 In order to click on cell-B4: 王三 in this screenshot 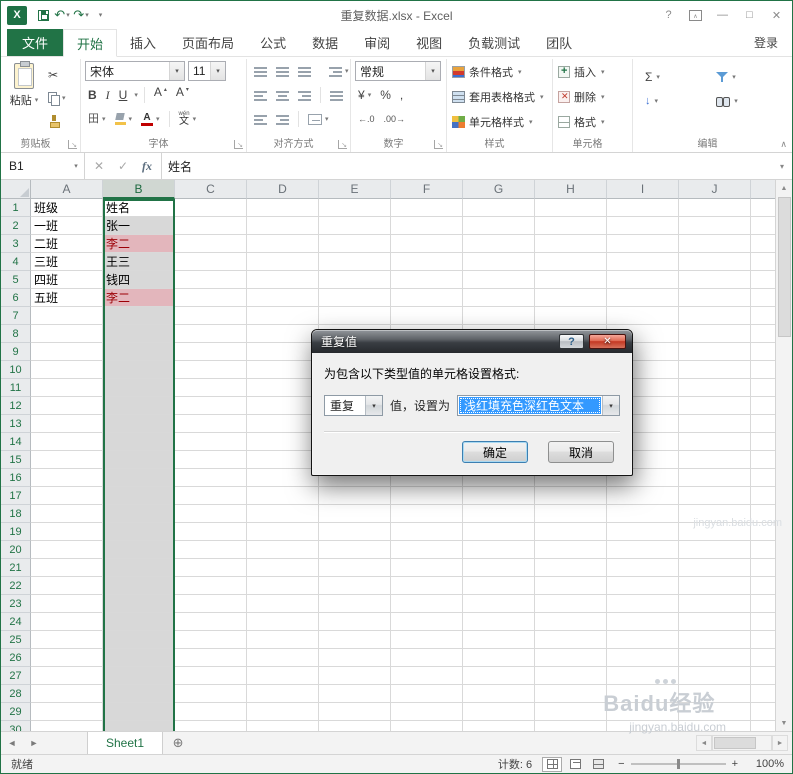, I will do `click(139, 262)`.